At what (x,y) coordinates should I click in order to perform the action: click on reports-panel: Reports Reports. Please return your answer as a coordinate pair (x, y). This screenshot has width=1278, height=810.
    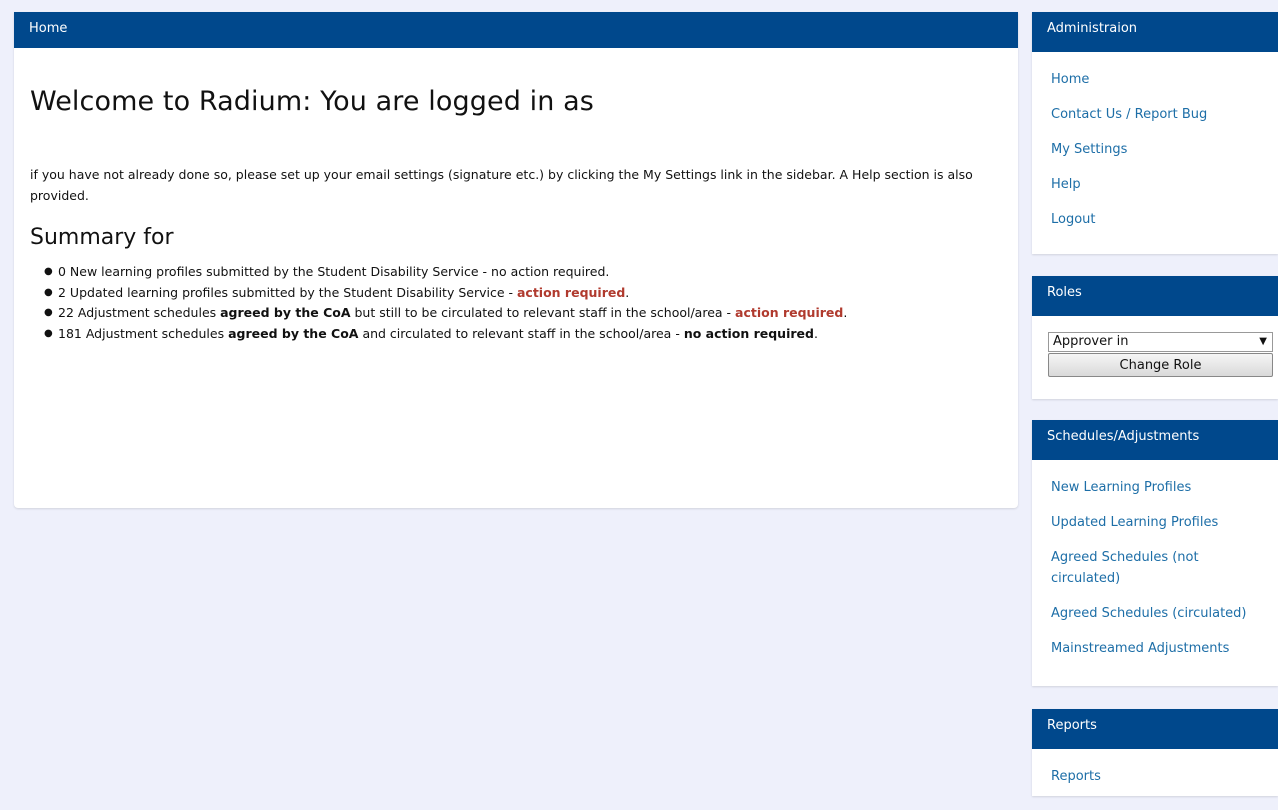
    Looking at the image, I should click on (1155, 752).